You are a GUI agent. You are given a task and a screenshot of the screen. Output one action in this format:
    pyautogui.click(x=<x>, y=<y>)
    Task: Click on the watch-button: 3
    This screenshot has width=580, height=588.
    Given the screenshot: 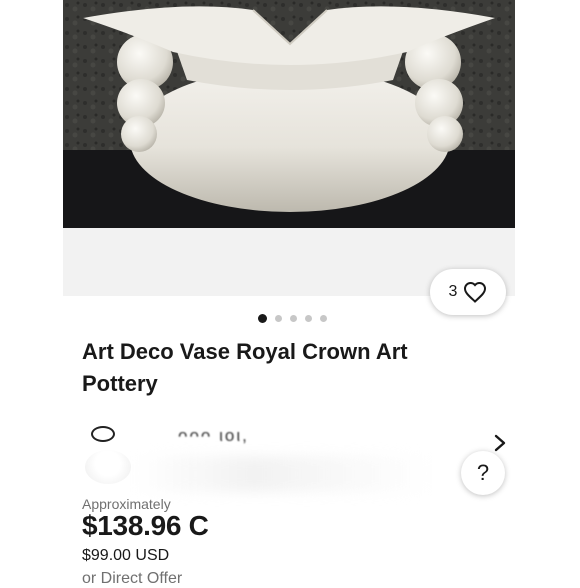 What is the action you would take?
    pyautogui.click(x=468, y=292)
    